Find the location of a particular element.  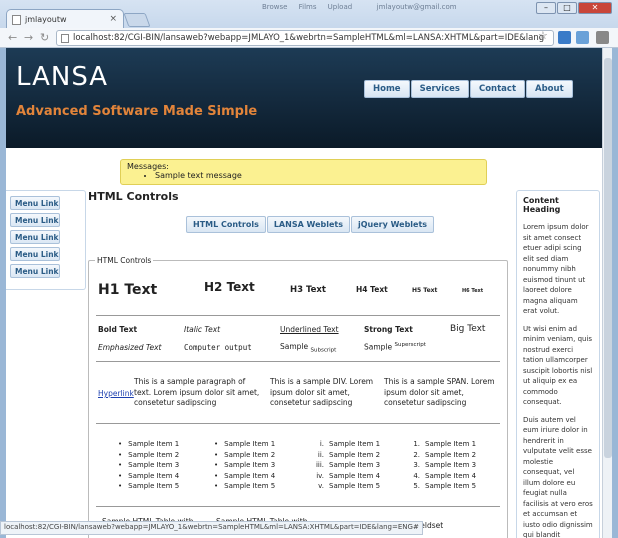

sidebar-heading: Content Heading is located at coordinates (542, 205).